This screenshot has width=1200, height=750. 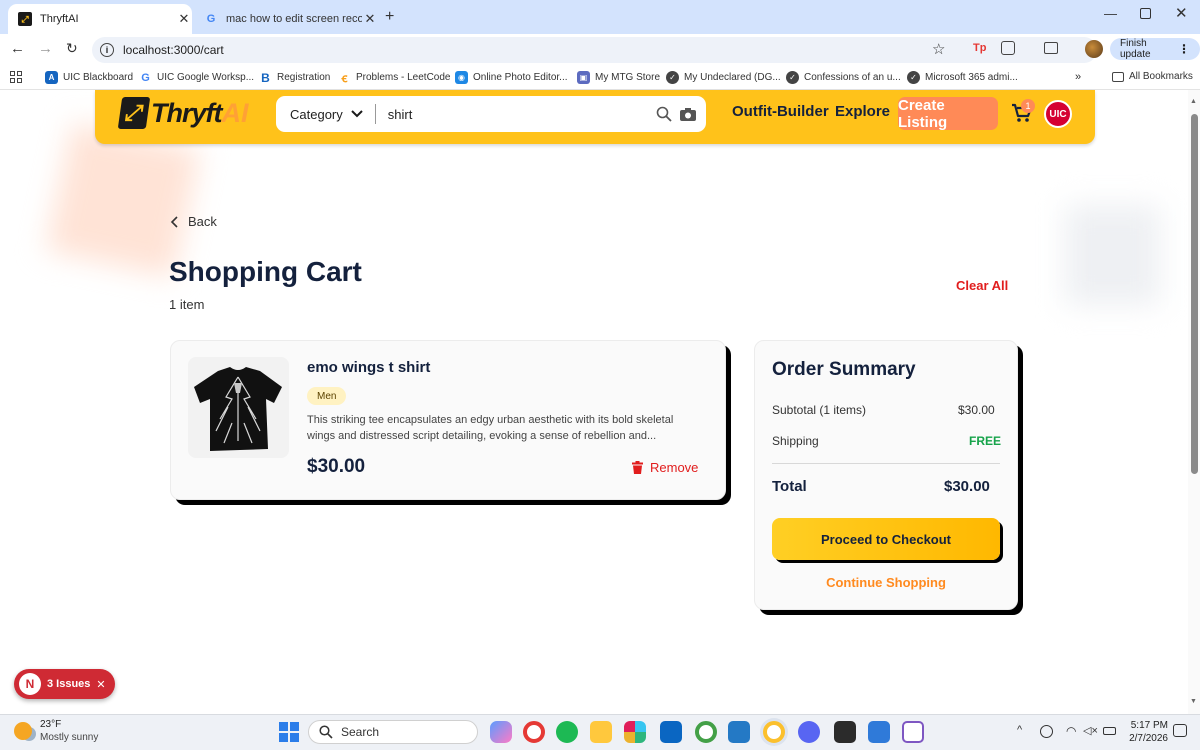 I want to click on subtotal-value: $30.00, so click(x=976, y=410).